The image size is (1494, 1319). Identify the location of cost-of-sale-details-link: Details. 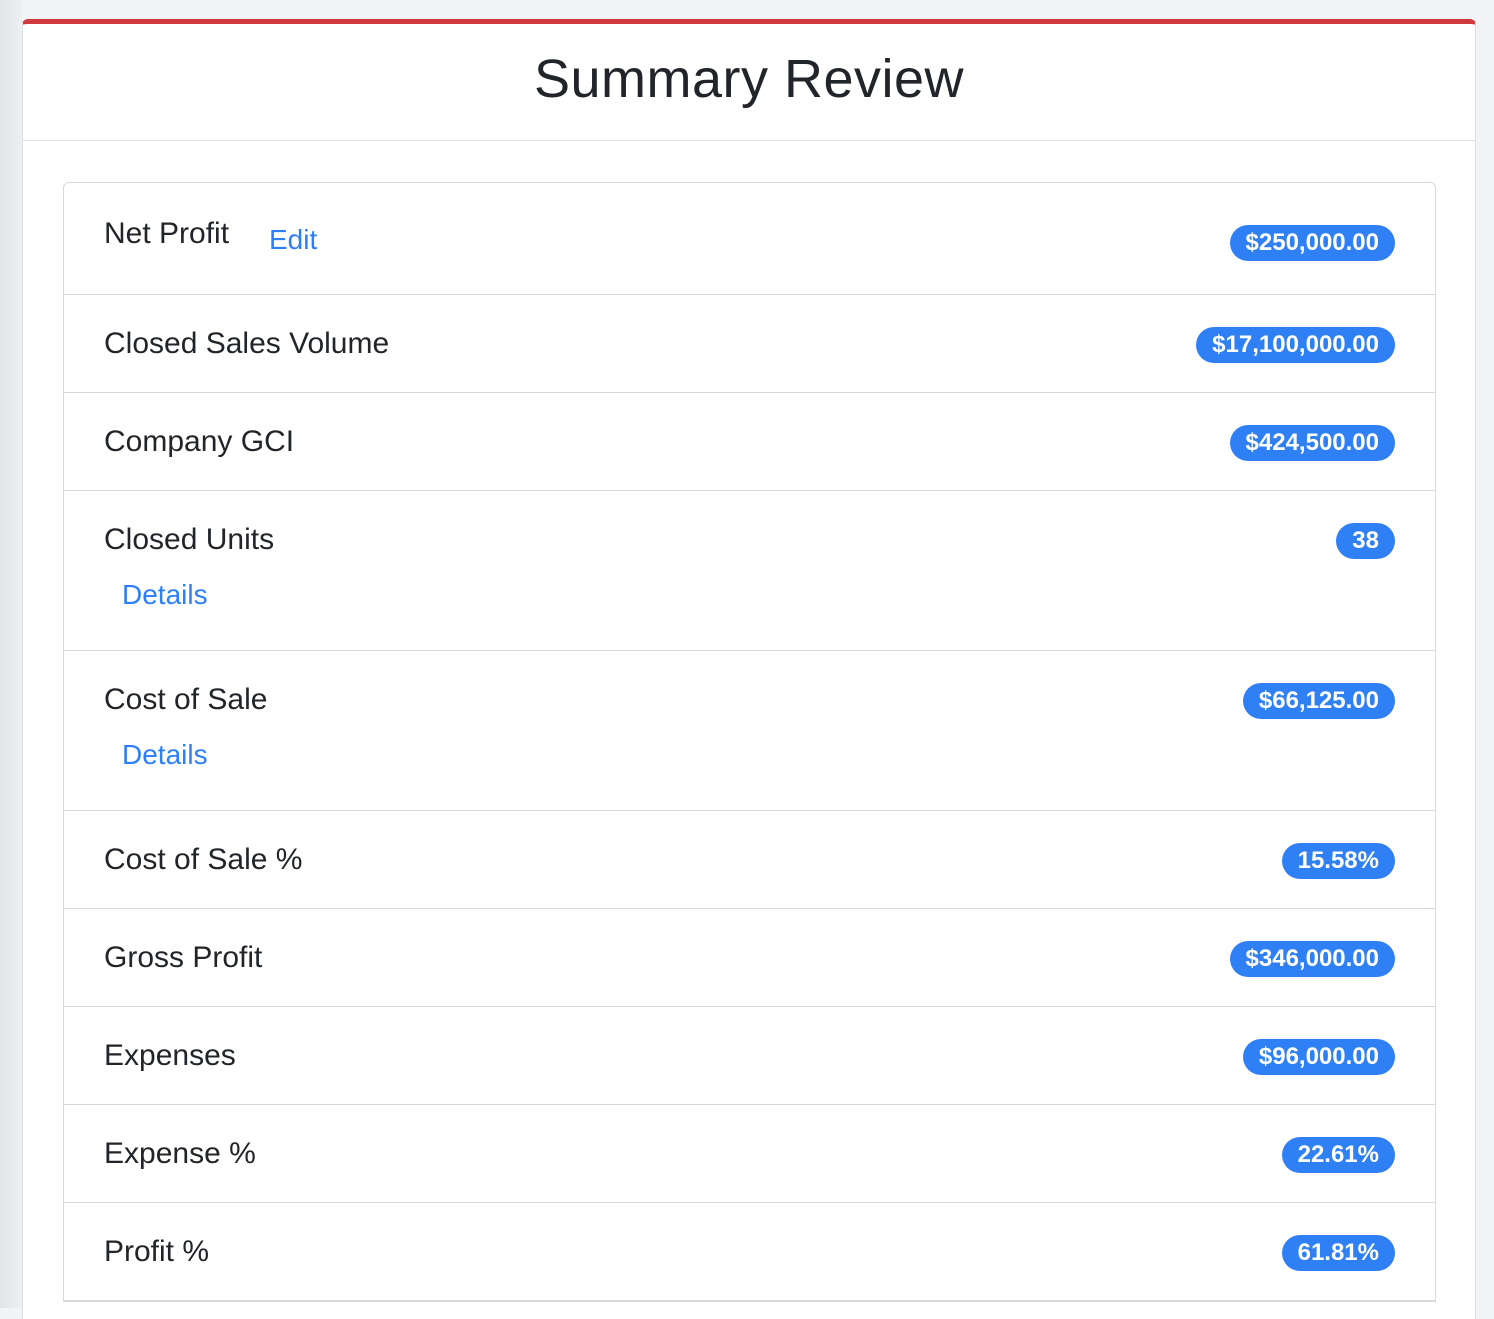
(165, 755).